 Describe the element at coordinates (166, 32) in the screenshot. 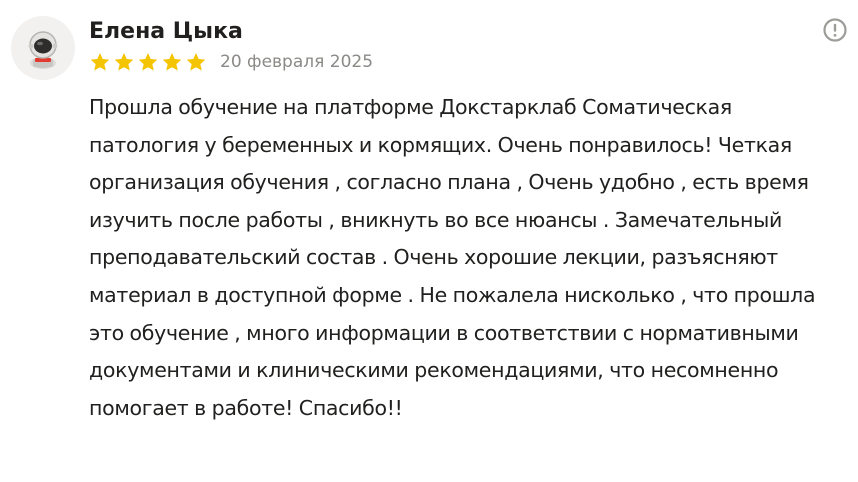

I see `author-name: Елена Цыка` at that location.